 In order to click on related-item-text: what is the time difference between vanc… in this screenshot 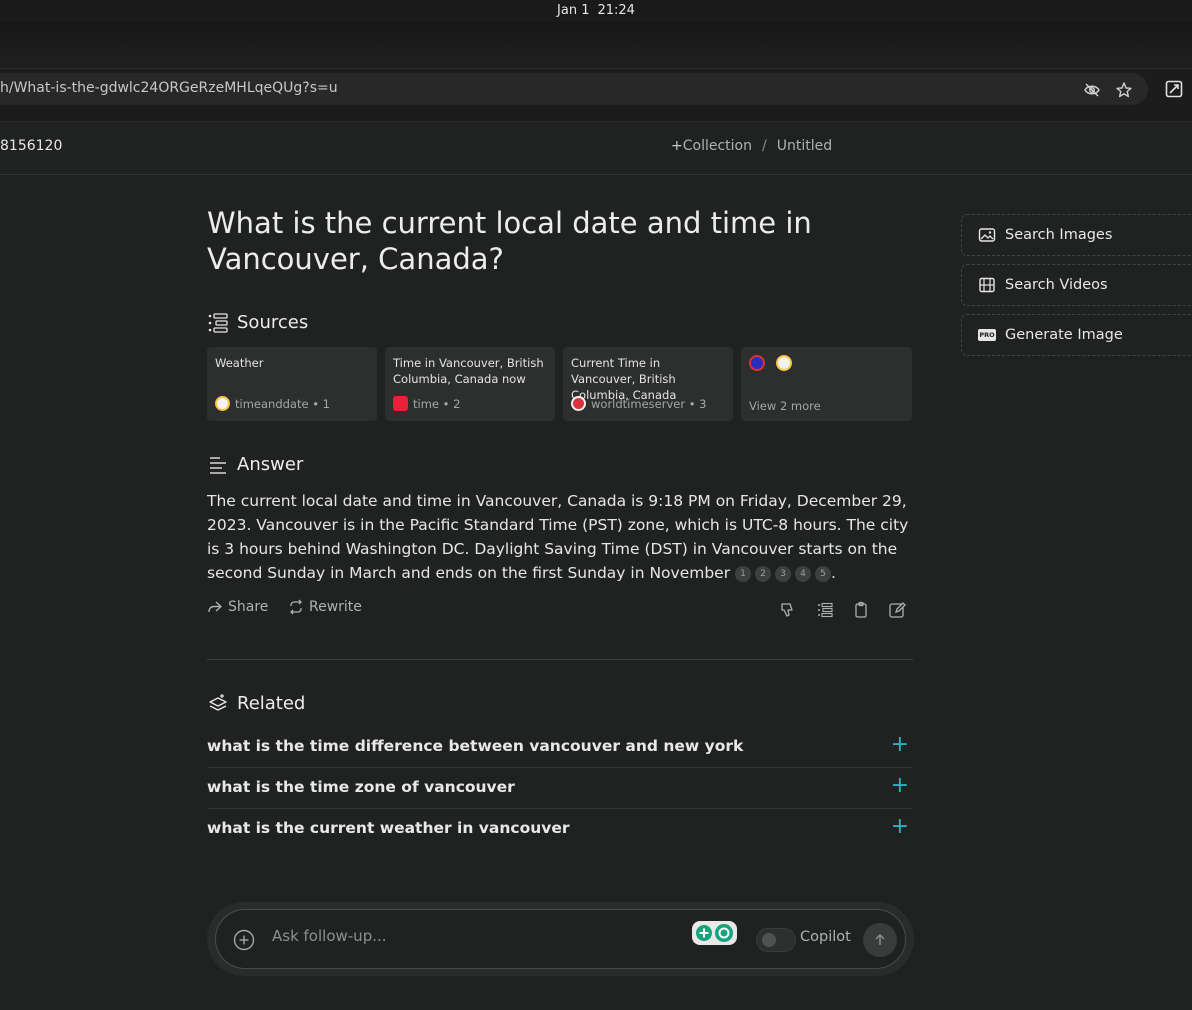, I will do `click(475, 746)`.